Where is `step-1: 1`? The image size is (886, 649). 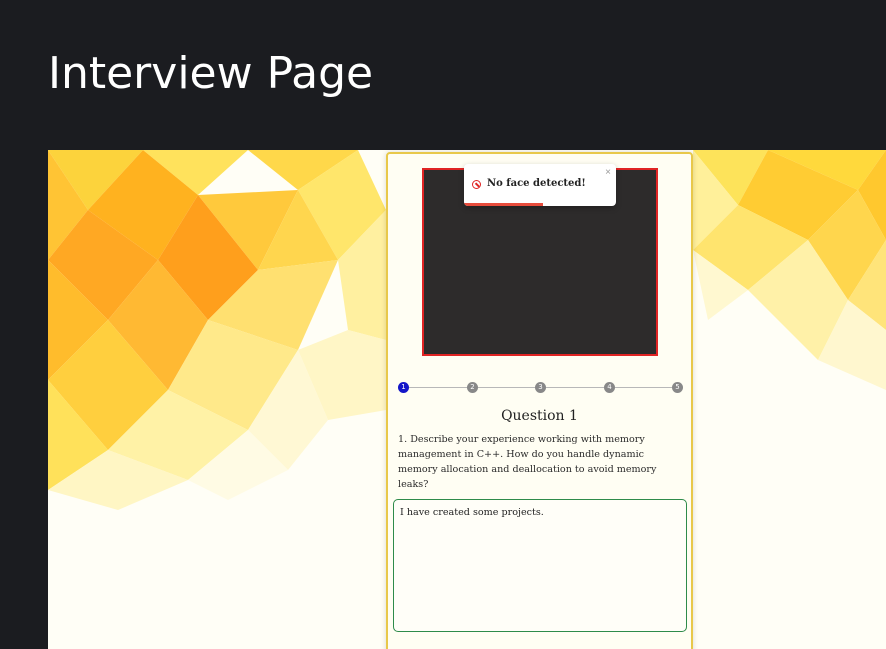
step-1: 1 is located at coordinates (403, 387).